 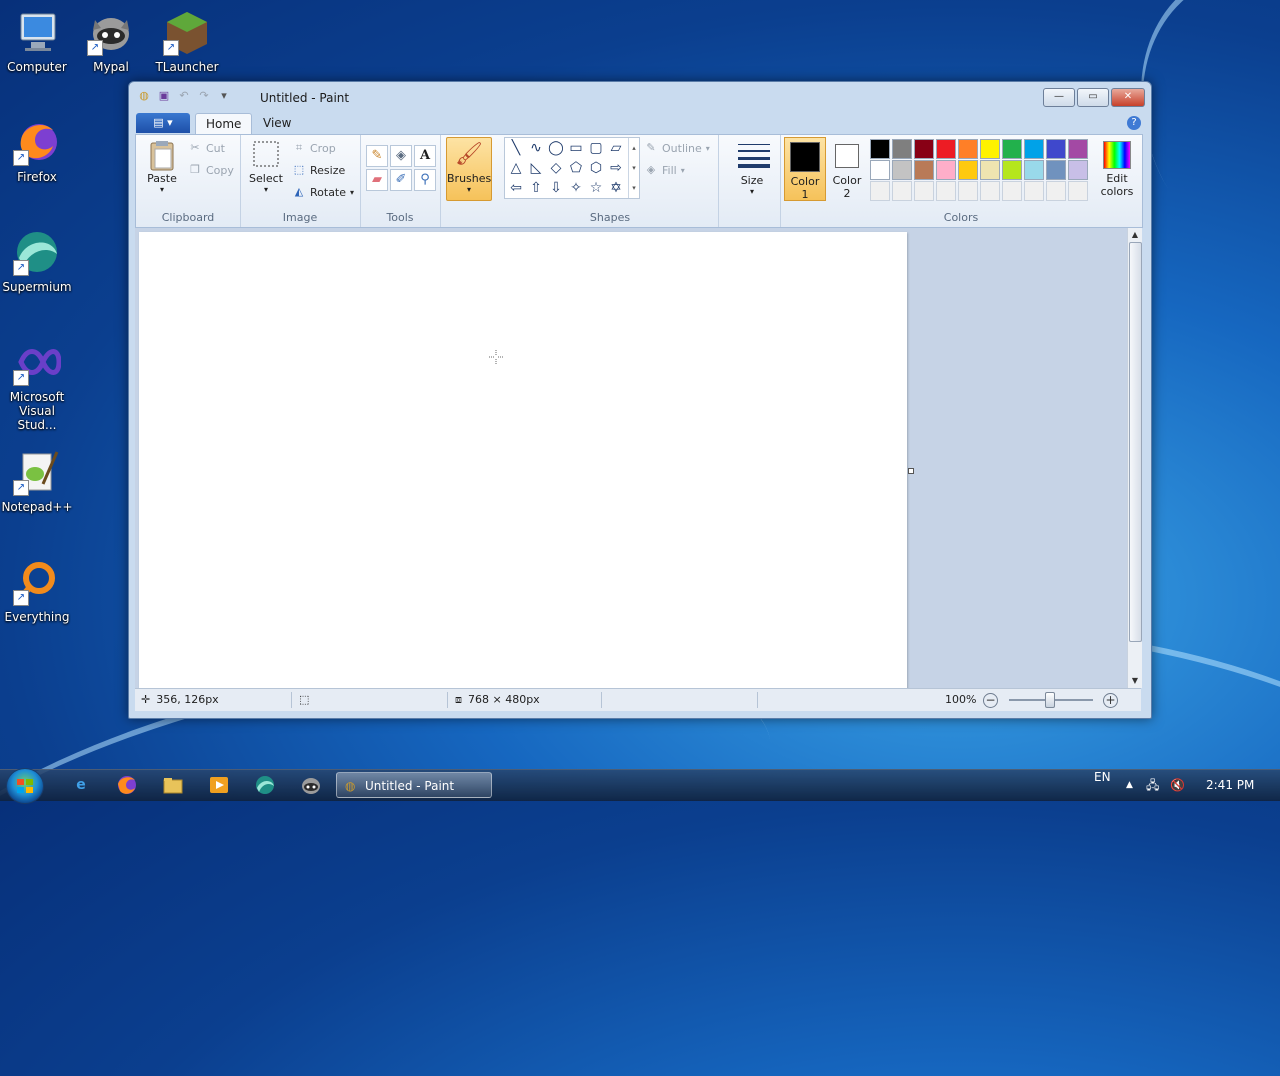 I want to click on redo-icon: ↷, so click(x=204, y=96).